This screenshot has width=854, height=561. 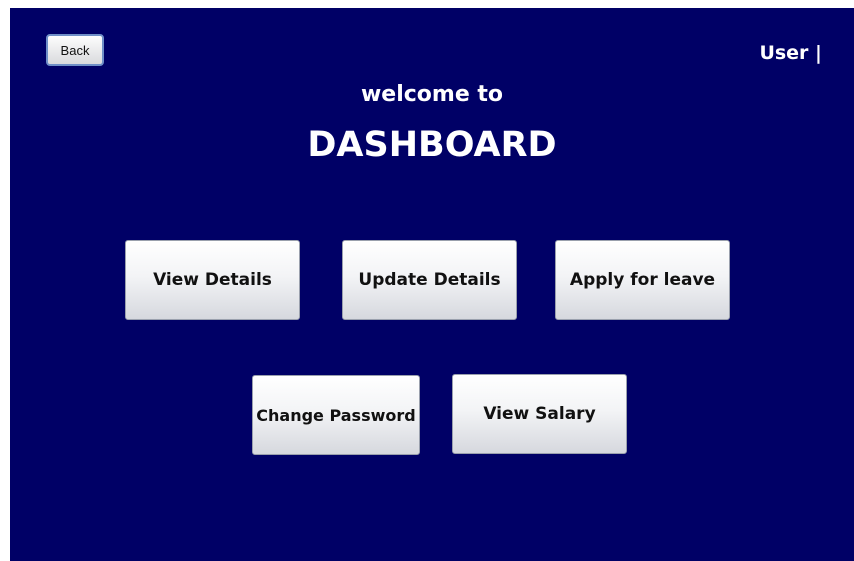 What do you see at coordinates (642, 280) in the screenshot?
I see `apply-for-leave-button: Apply for leave` at bounding box center [642, 280].